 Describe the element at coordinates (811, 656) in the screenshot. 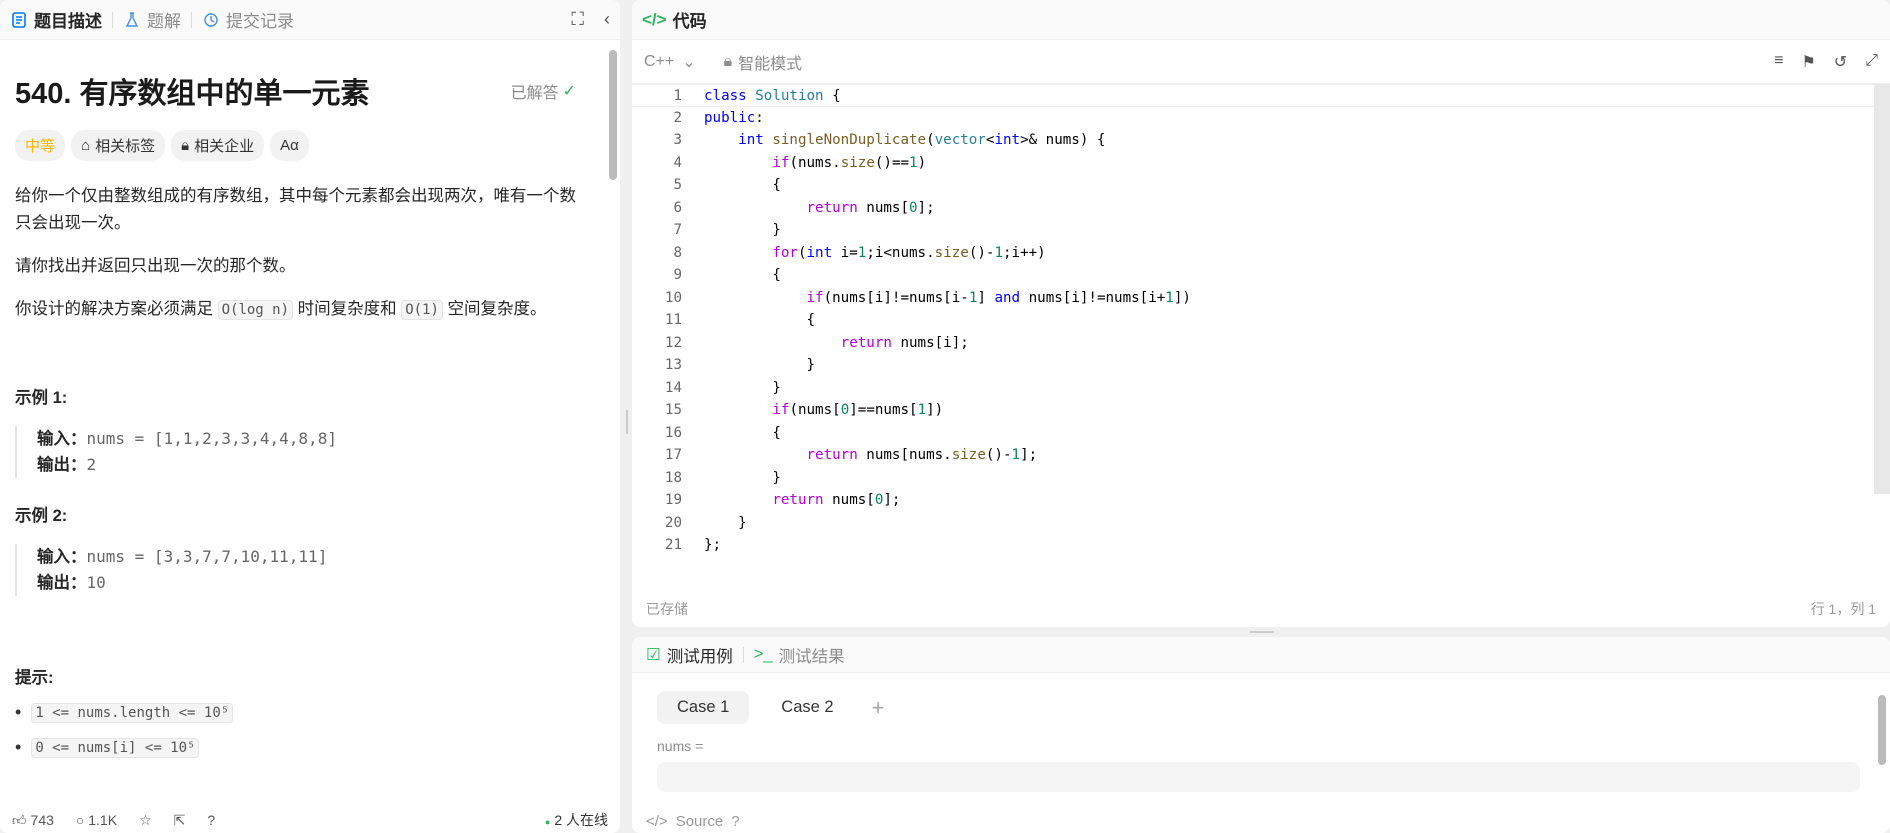

I see `tab-testresults-label: 测试结果` at that location.